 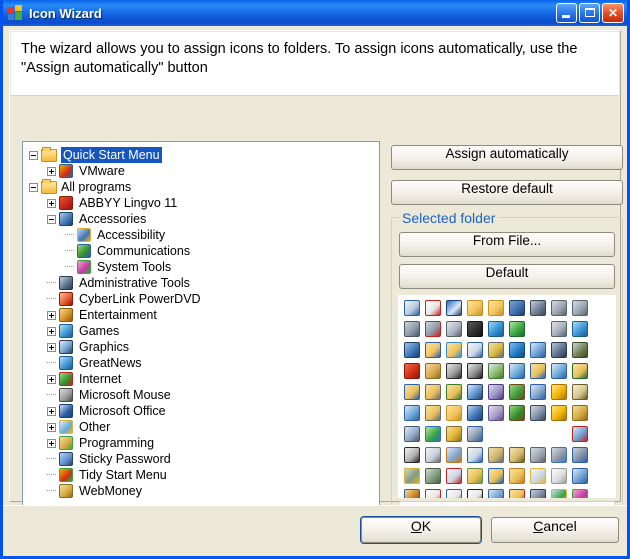 I want to click on icon-chooser-panel, so click(x=507, y=396).